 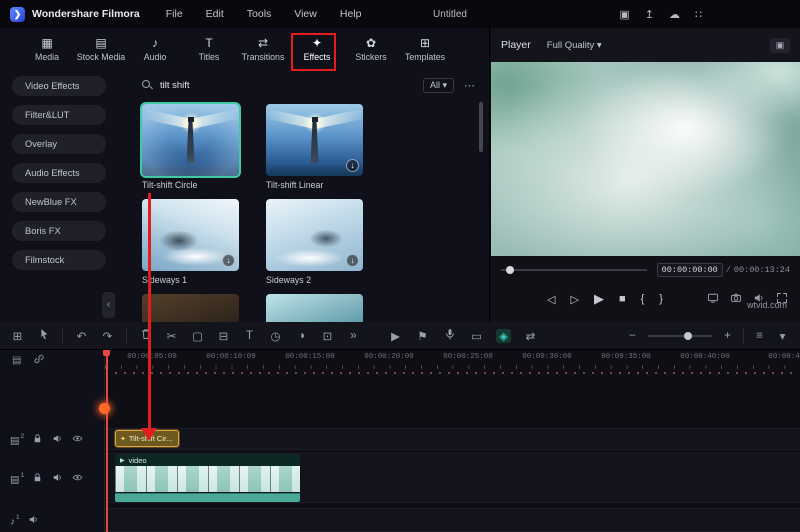 What do you see at coordinates (327, 336) in the screenshot?
I see `chroma-key-icon: ⊡` at bounding box center [327, 336].